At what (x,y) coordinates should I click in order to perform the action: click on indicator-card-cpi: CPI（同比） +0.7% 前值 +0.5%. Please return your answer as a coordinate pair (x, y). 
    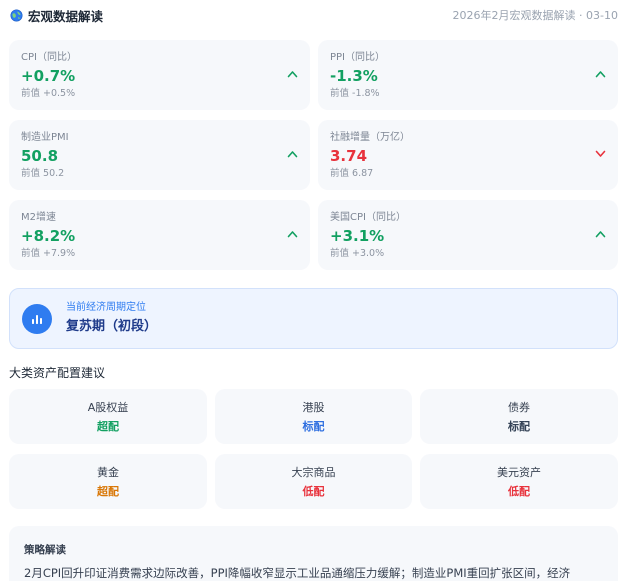
    Looking at the image, I should click on (159, 75).